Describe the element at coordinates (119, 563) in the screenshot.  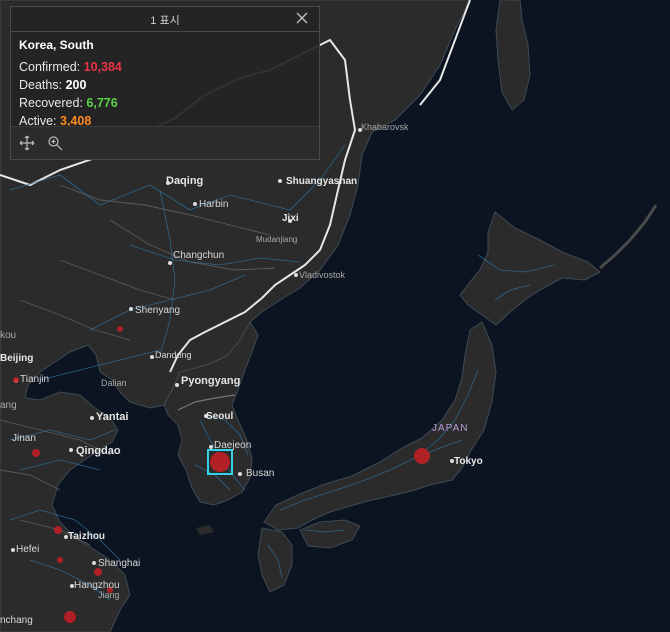
I see `label-shanghai: Shanghai` at that location.